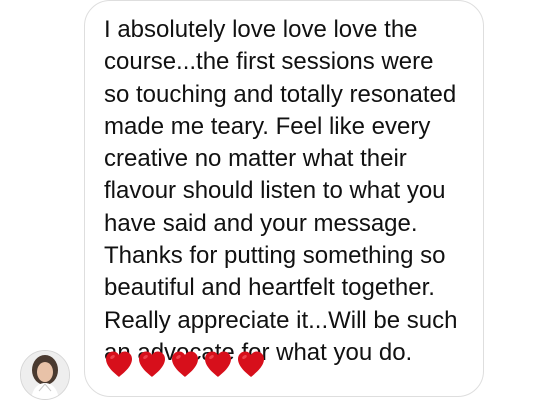 The height and width of the screenshot is (404, 535). Describe the element at coordinates (275, 256) in the screenshot. I see `message-line-8: Thanks for putting something so` at that location.